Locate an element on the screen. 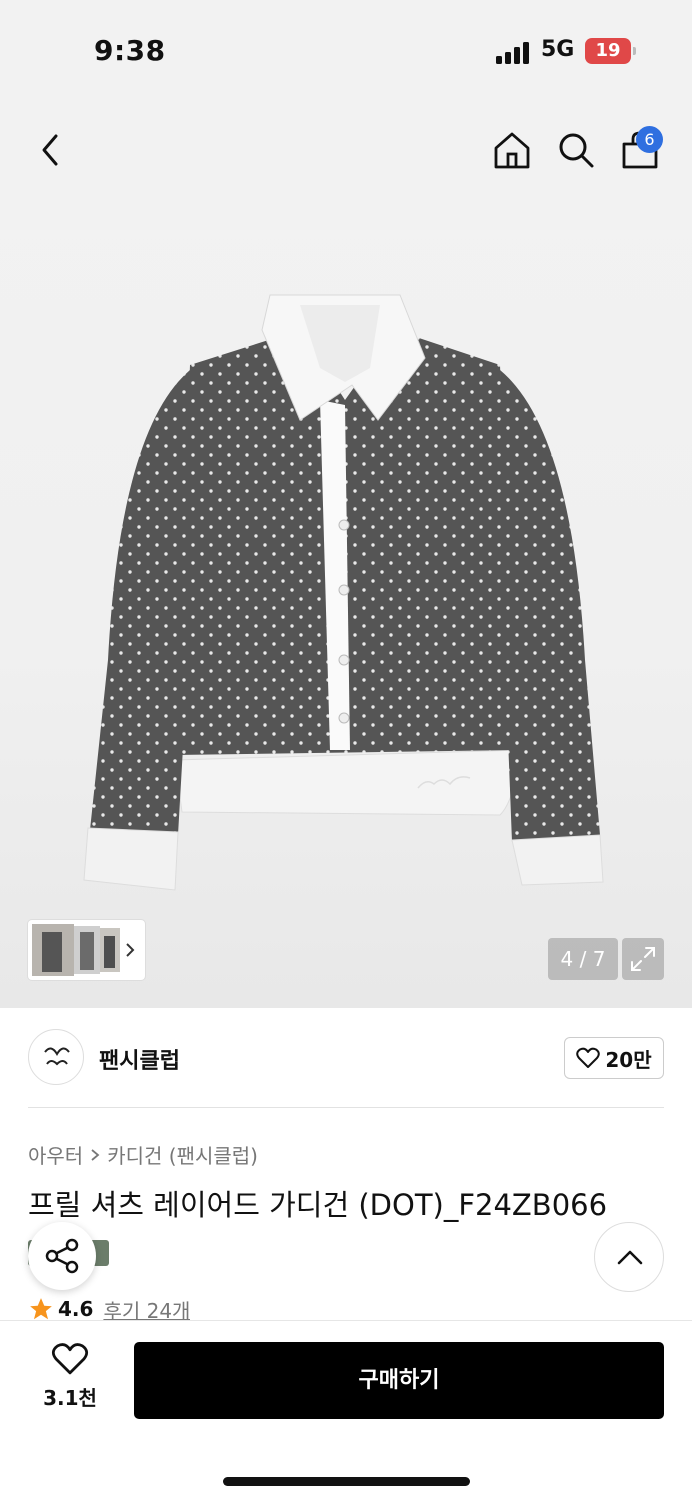  expand-icon is located at coordinates (643, 959).